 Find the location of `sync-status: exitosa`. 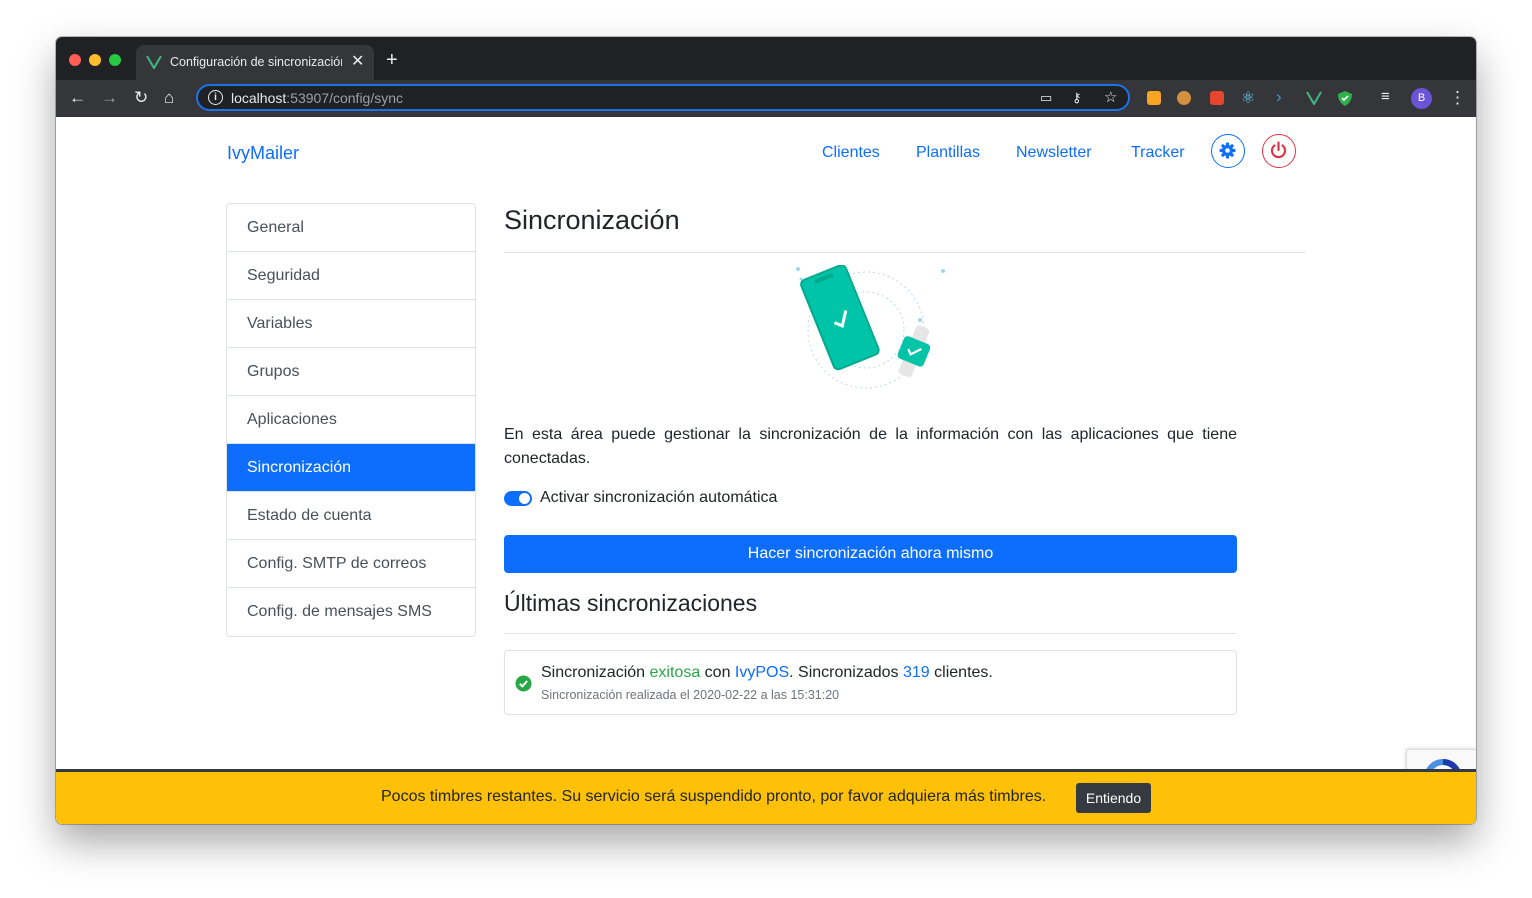

sync-status: exitosa is located at coordinates (675, 672).